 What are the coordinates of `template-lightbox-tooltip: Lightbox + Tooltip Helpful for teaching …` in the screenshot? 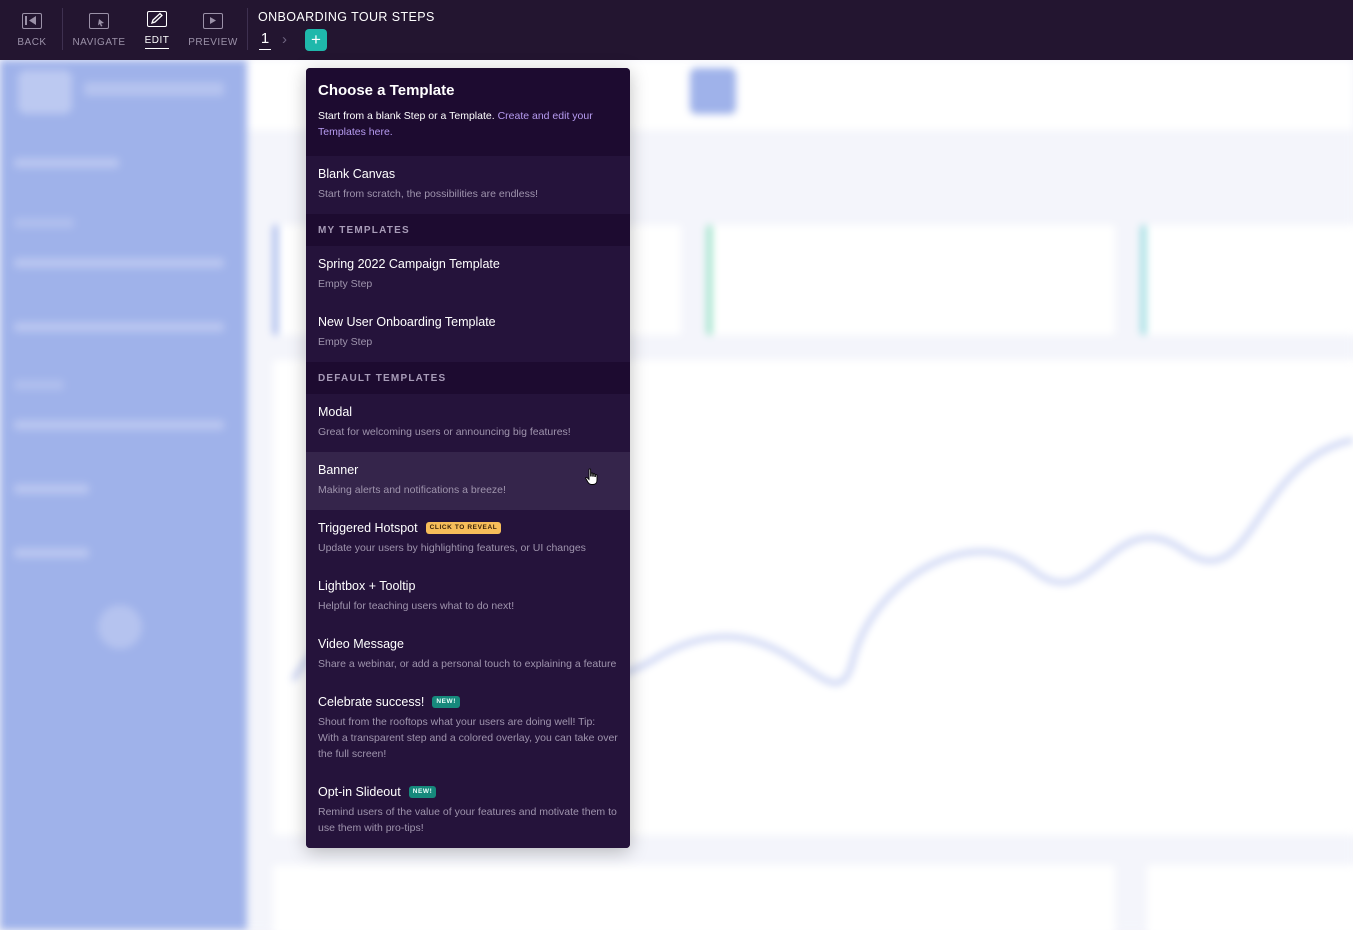 It's located at (468, 597).